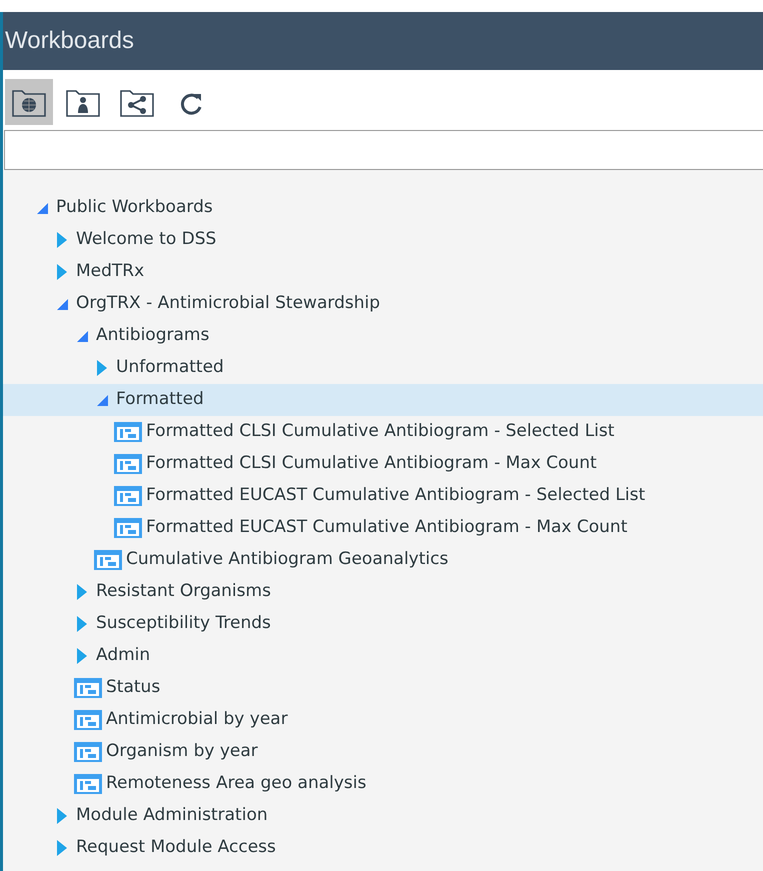 The width and height of the screenshot is (763, 871). What do you see at coordinates (383, 560) in the screenshot?
I see `tree-item: Cumulative Antibiogram Geoanalytics` at bounding box center [383, 560].